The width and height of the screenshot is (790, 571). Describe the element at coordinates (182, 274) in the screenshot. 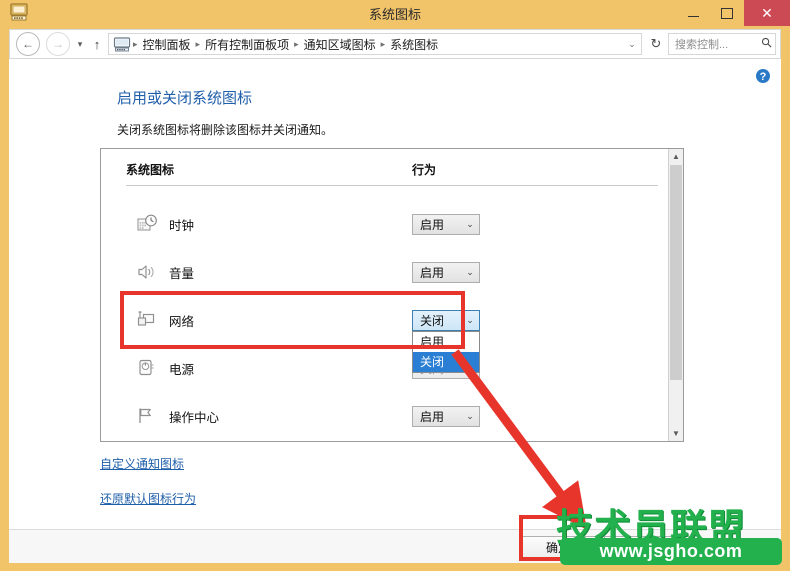

I see `row-label: 音量` at that location.